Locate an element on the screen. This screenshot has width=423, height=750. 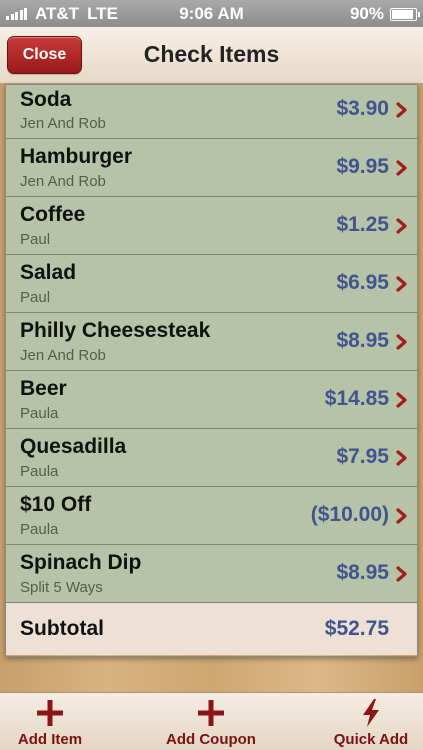
list-item-beer: Beer Paula $14.85 is located at coordinates (211, 400).